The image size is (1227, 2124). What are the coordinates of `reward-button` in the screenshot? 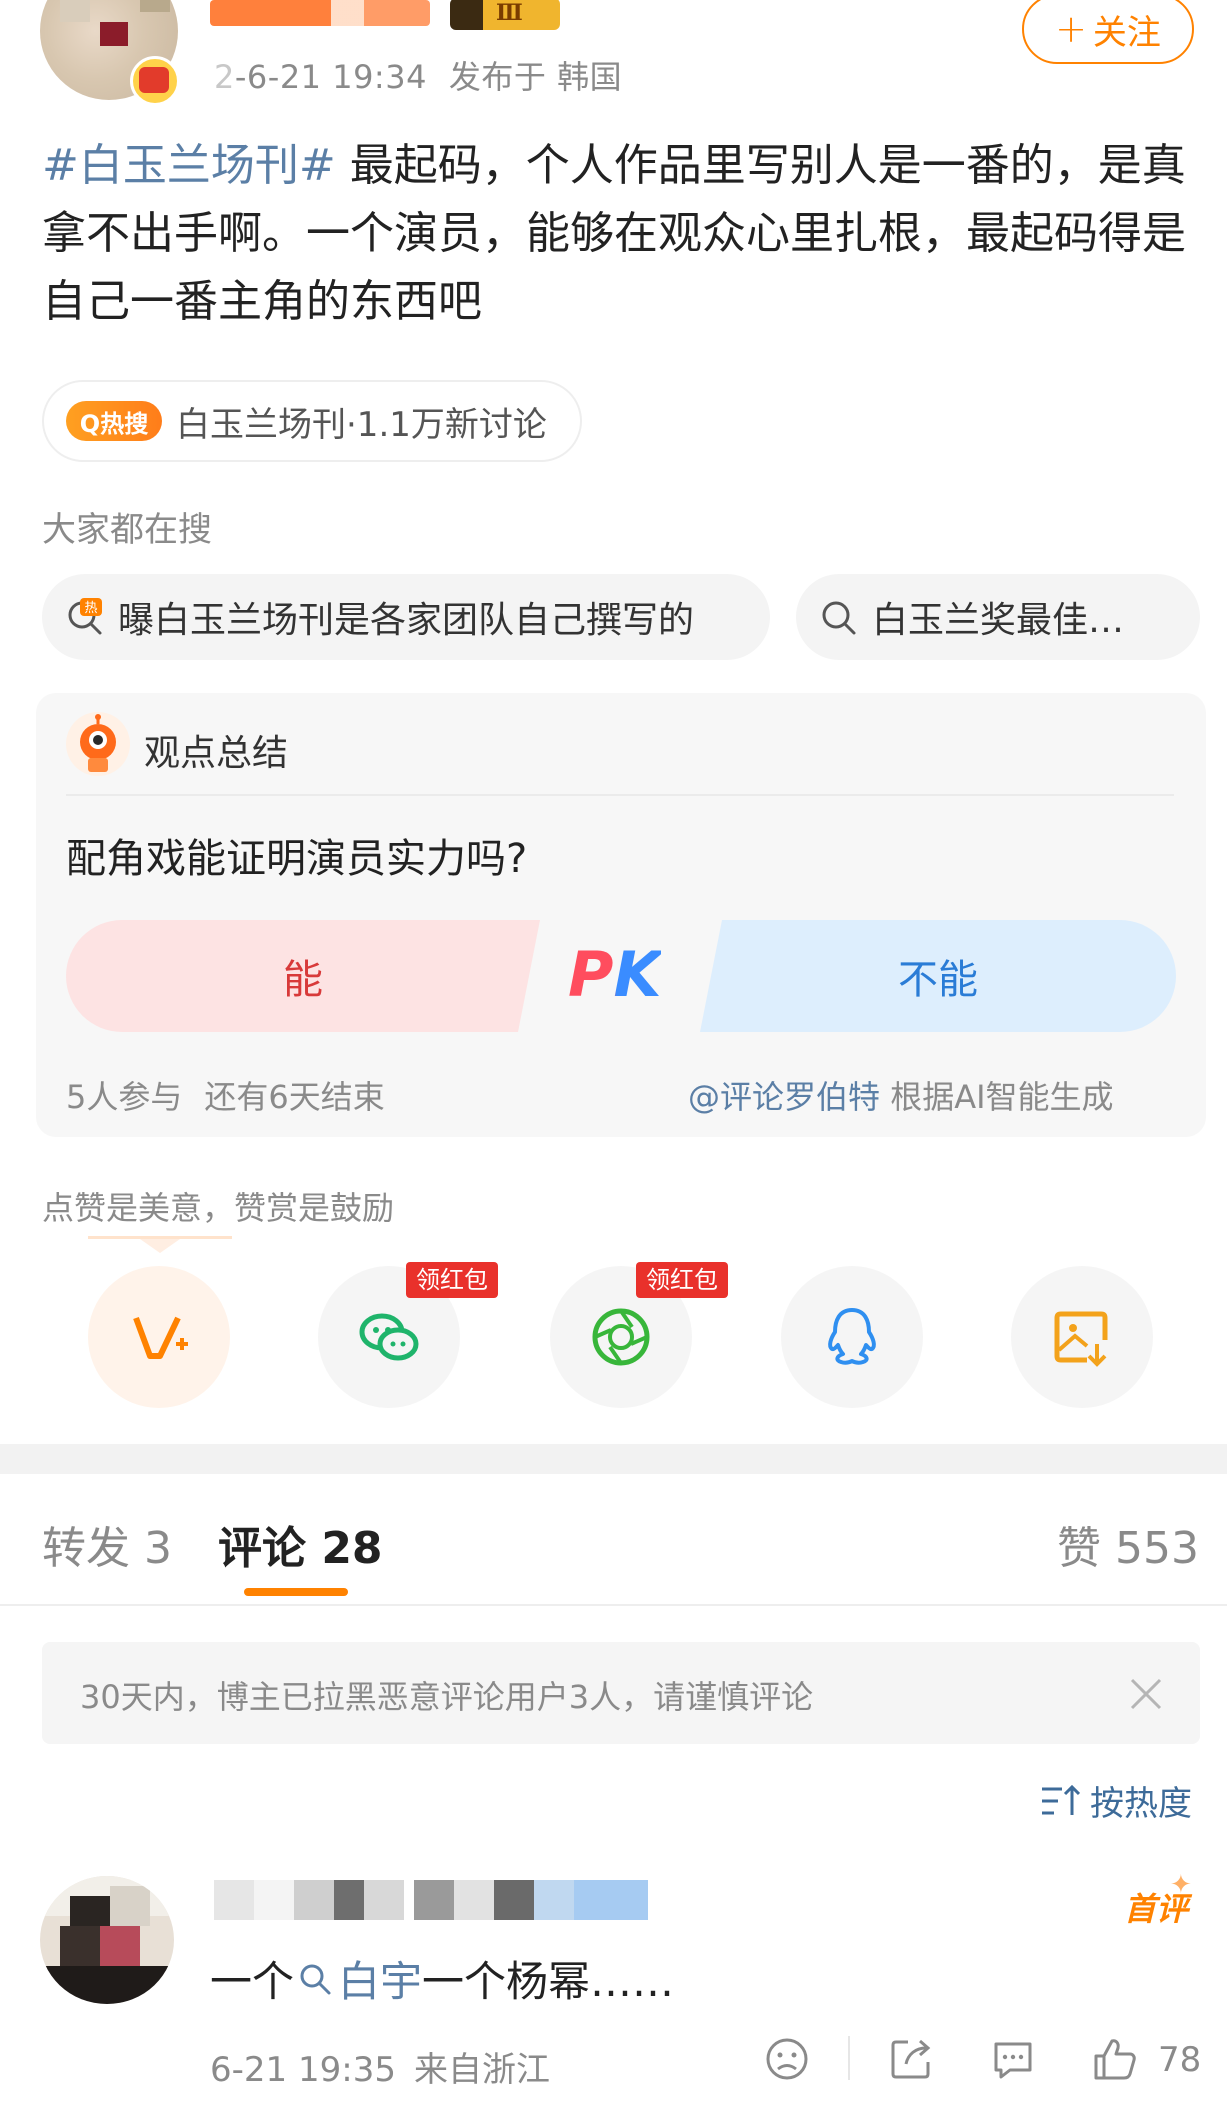 It's located at (159, 1337).